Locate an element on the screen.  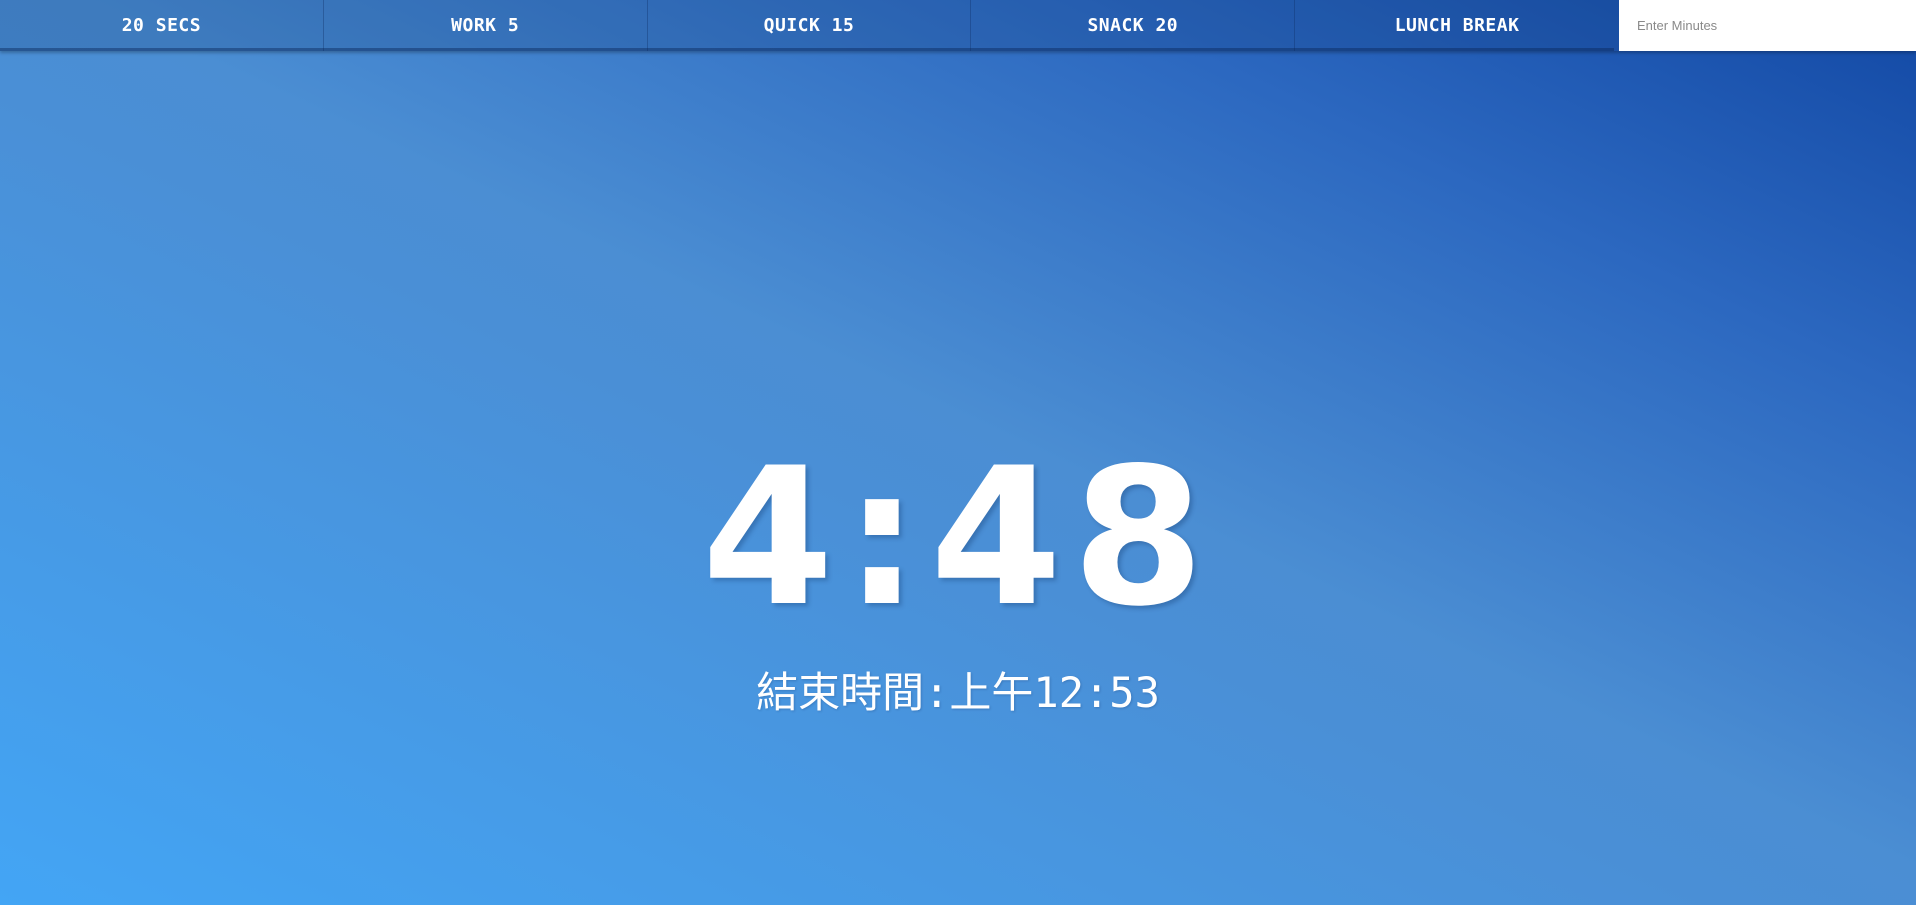
preset-work-5-button: WORK 5 is located at coordinates (485, 25).